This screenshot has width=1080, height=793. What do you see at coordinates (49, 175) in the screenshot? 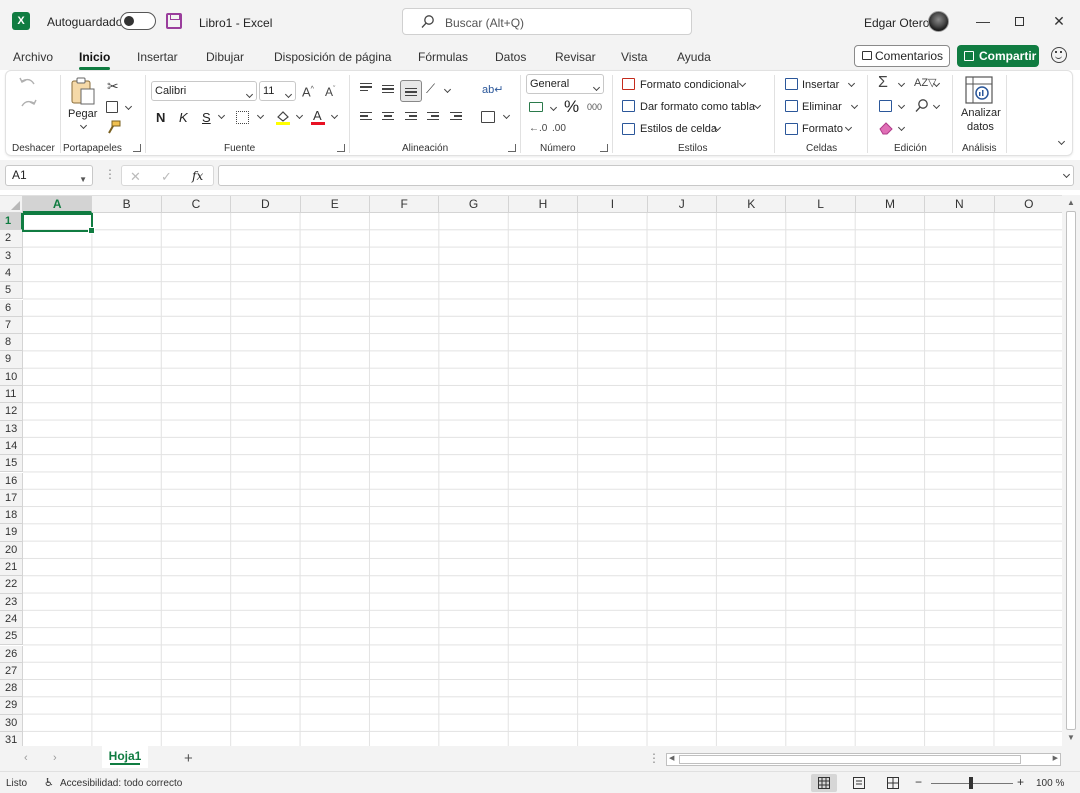
I see `name-box: A1 ▼` at bounding box center [49, 175].